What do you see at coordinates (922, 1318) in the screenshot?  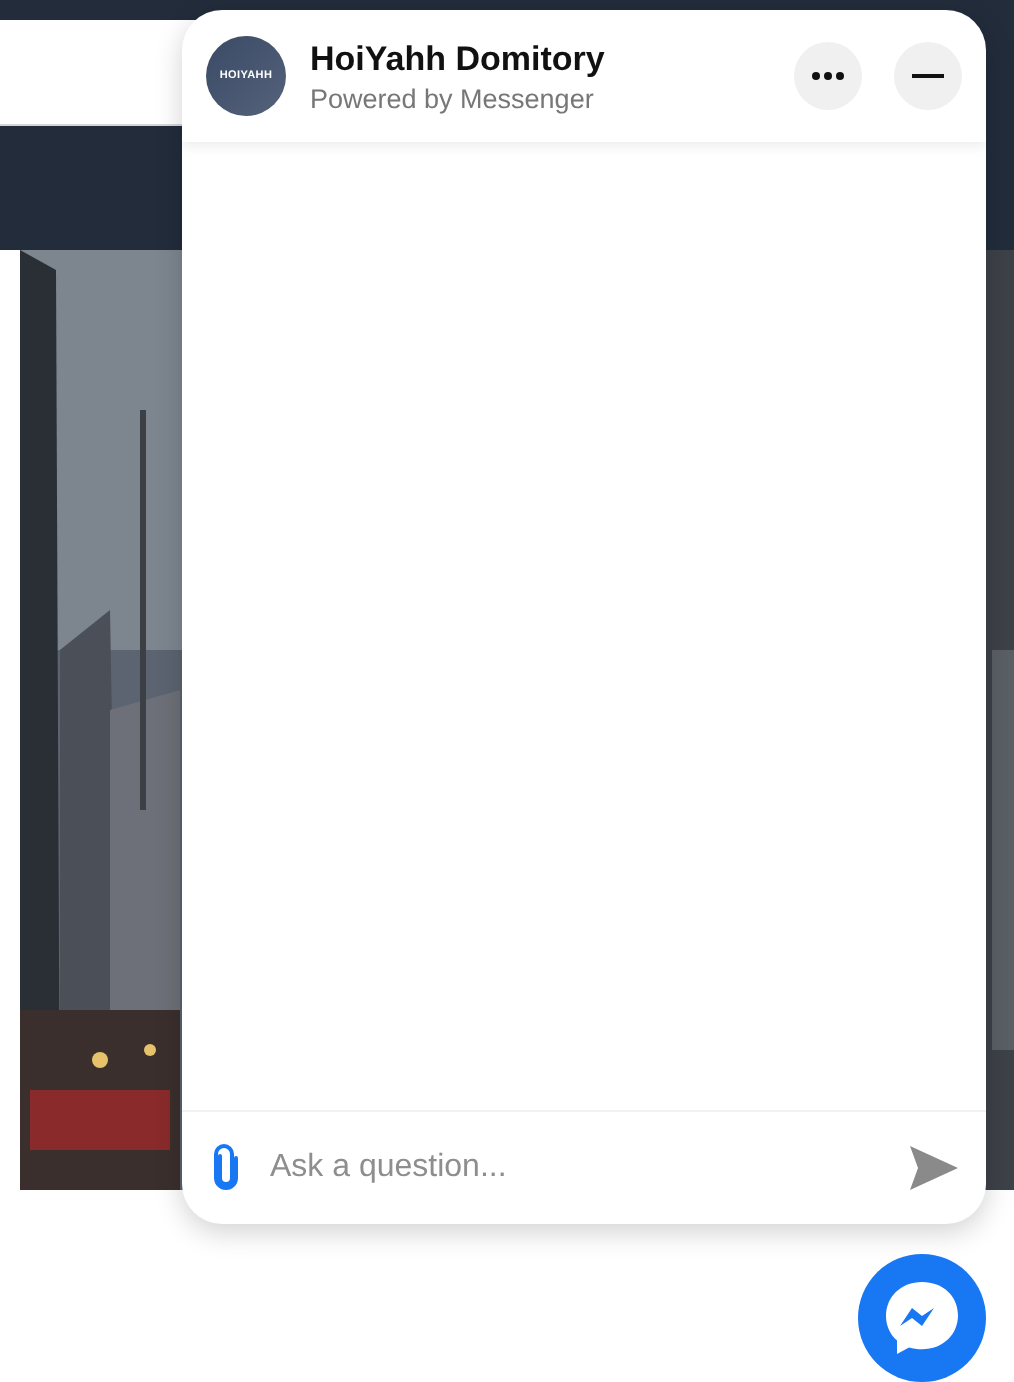 I see `messenger-icon` at bounding box center [922, 1318].